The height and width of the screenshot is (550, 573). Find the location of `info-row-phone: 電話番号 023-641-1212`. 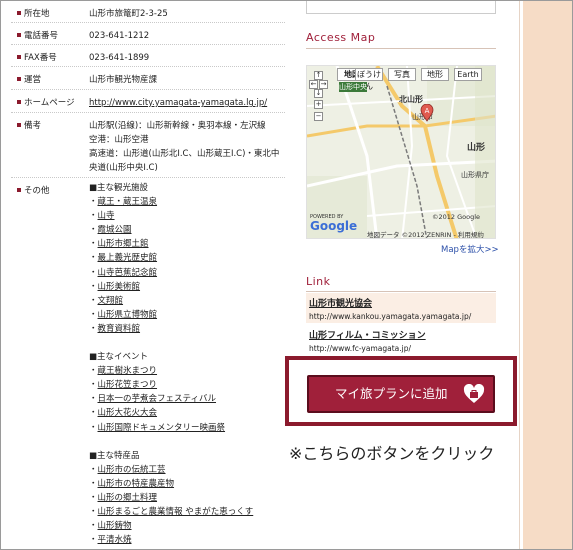

info-row-phone: 電話番号 023-641-1212 is located at coordinates (148, 34).